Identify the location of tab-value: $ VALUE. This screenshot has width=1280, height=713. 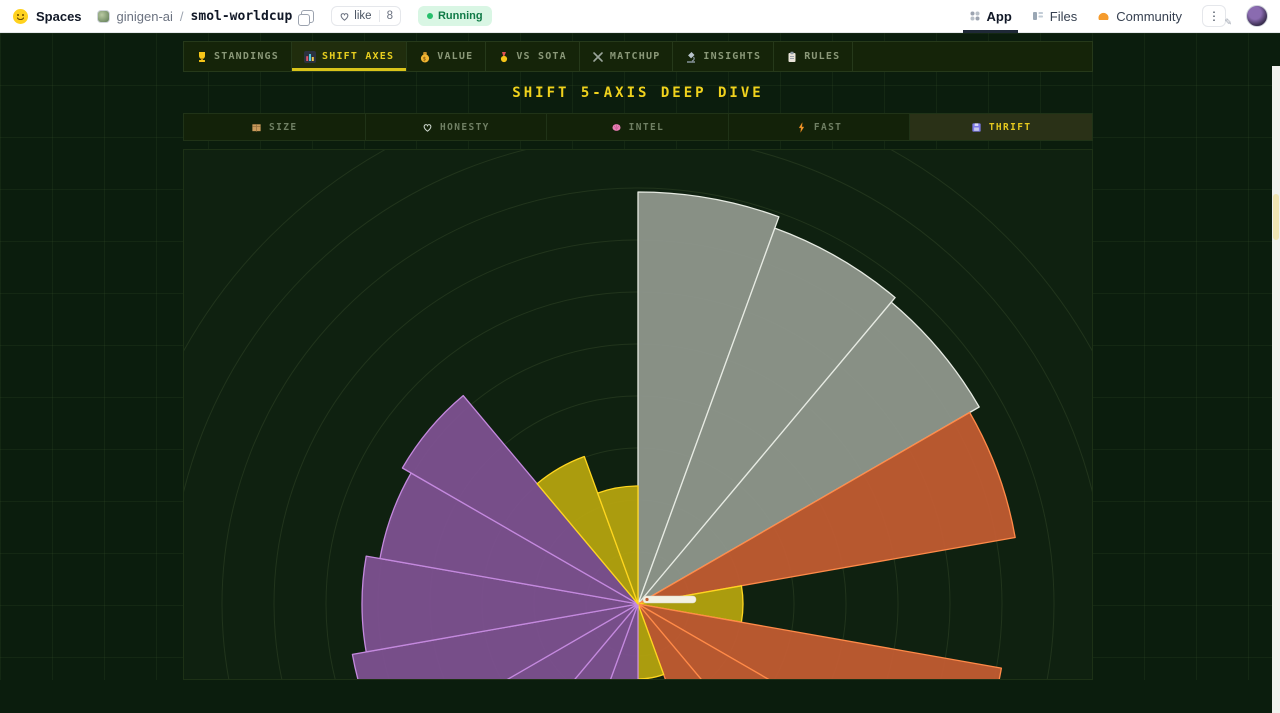
(447, 56).